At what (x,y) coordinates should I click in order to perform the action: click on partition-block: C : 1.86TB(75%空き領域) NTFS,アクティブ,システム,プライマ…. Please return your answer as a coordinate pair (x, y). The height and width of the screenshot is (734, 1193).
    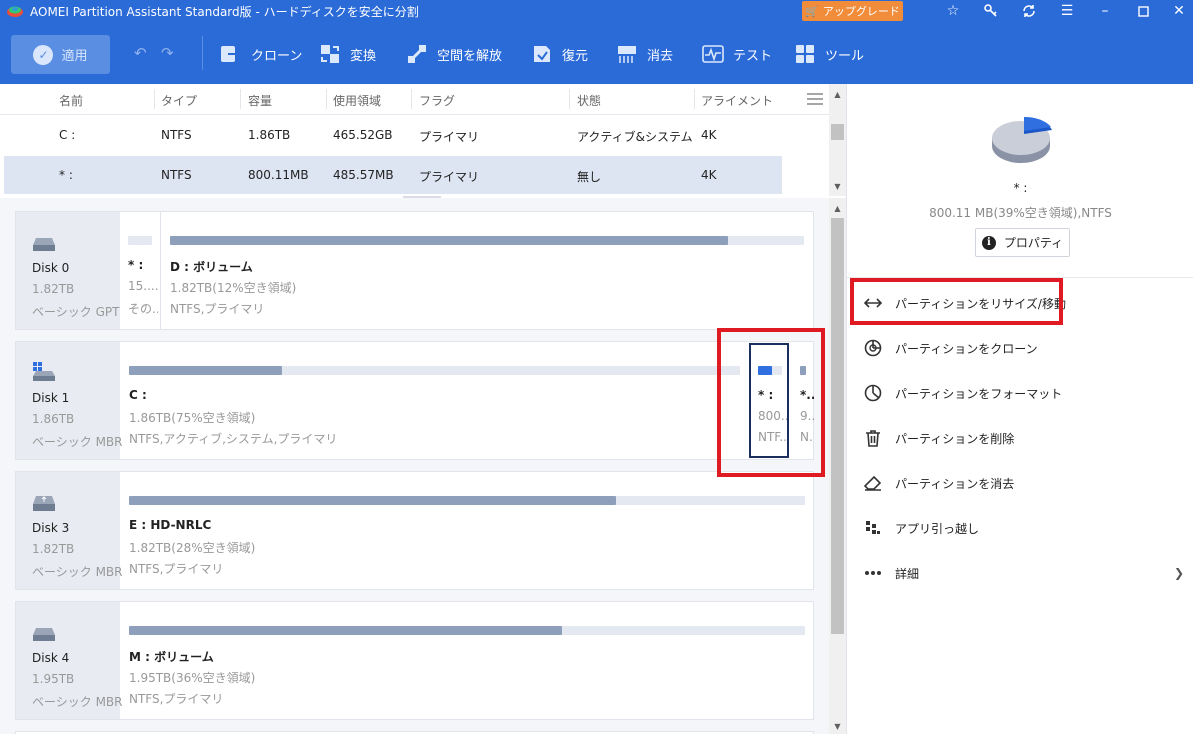
    Looking at the image, I should click on (435, 400).